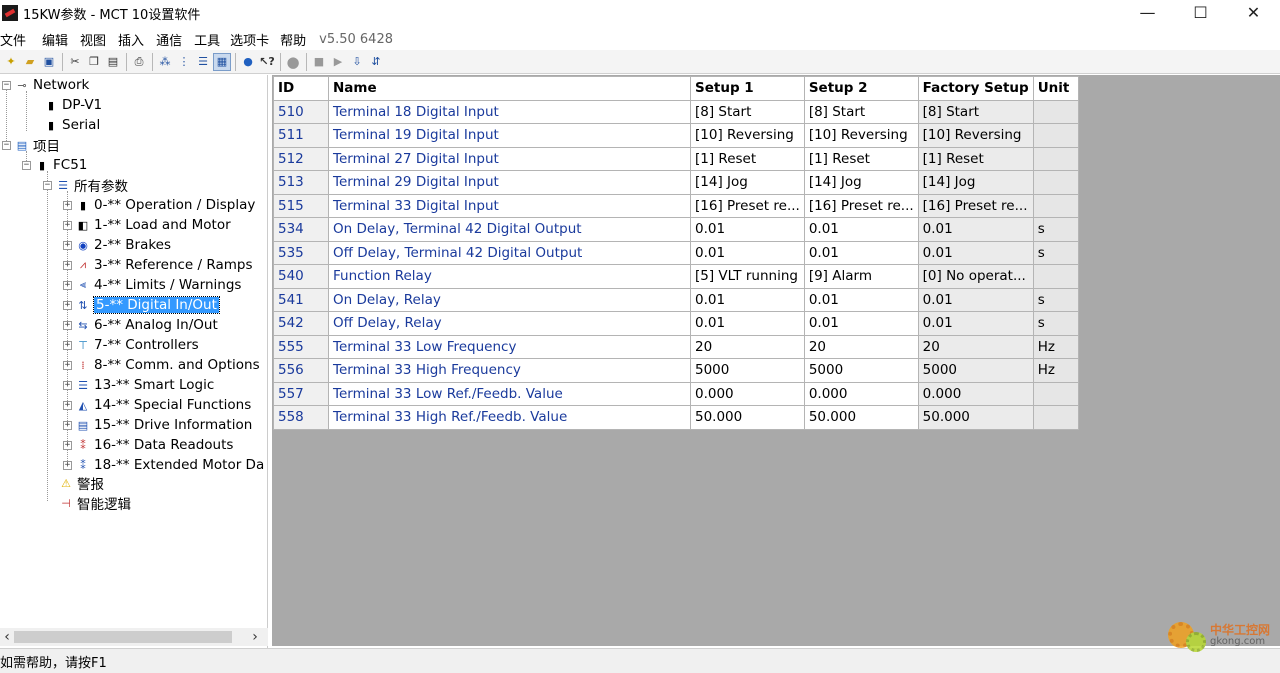 This screenshot has width=1280, height=673. What do you see at coordinates (163, 465) in the screenshot?
I see `tree-item-group-18: + ⁑ 18-** Extended Motor Da` at bounding box center [163, 465].